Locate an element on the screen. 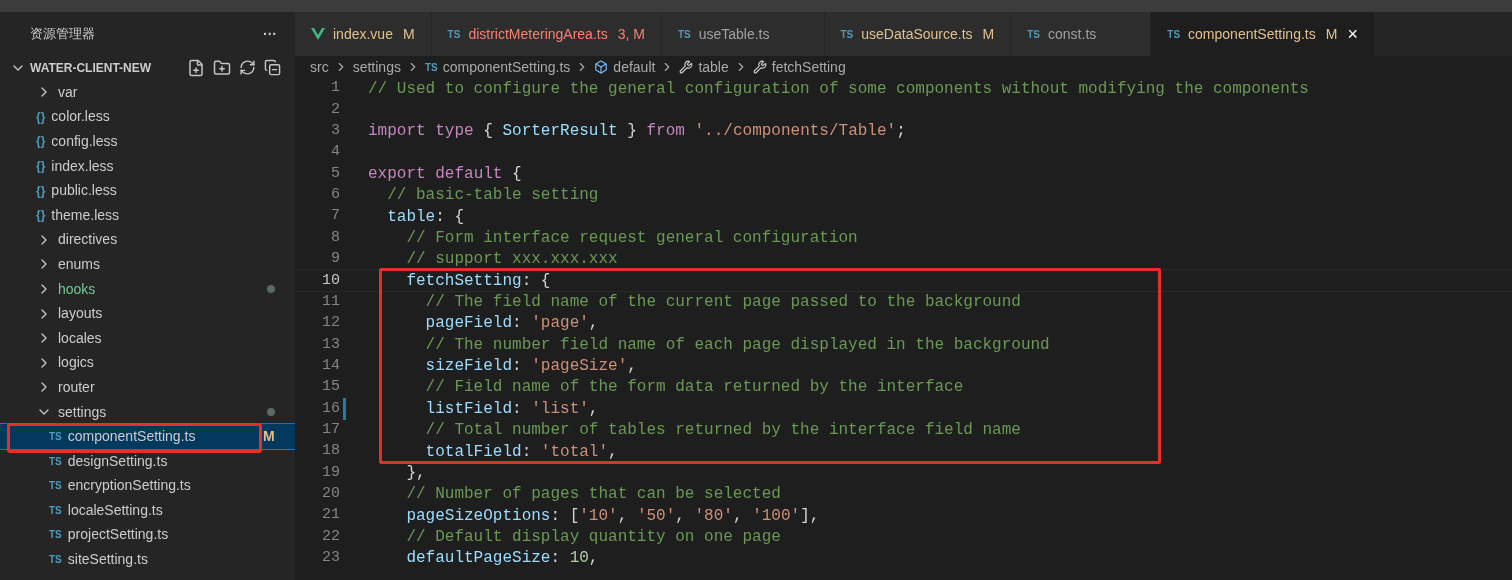 The image size is (1512, 580). folder-tree-item: router is located at coordinates (147, 387).